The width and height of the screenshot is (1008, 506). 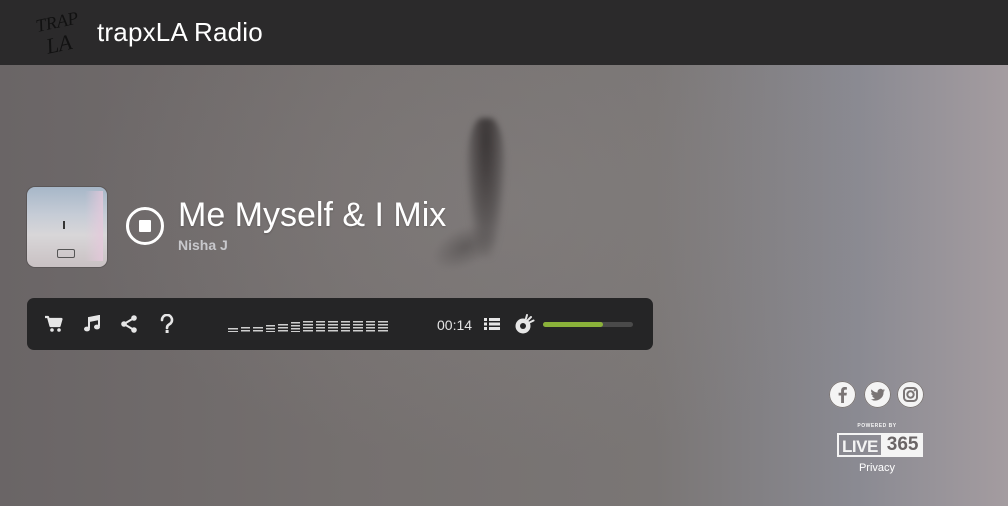 What do you see at coordinates (167, 324) in the screenshot?
I see `help-icon` at bounding box center [167, 324].